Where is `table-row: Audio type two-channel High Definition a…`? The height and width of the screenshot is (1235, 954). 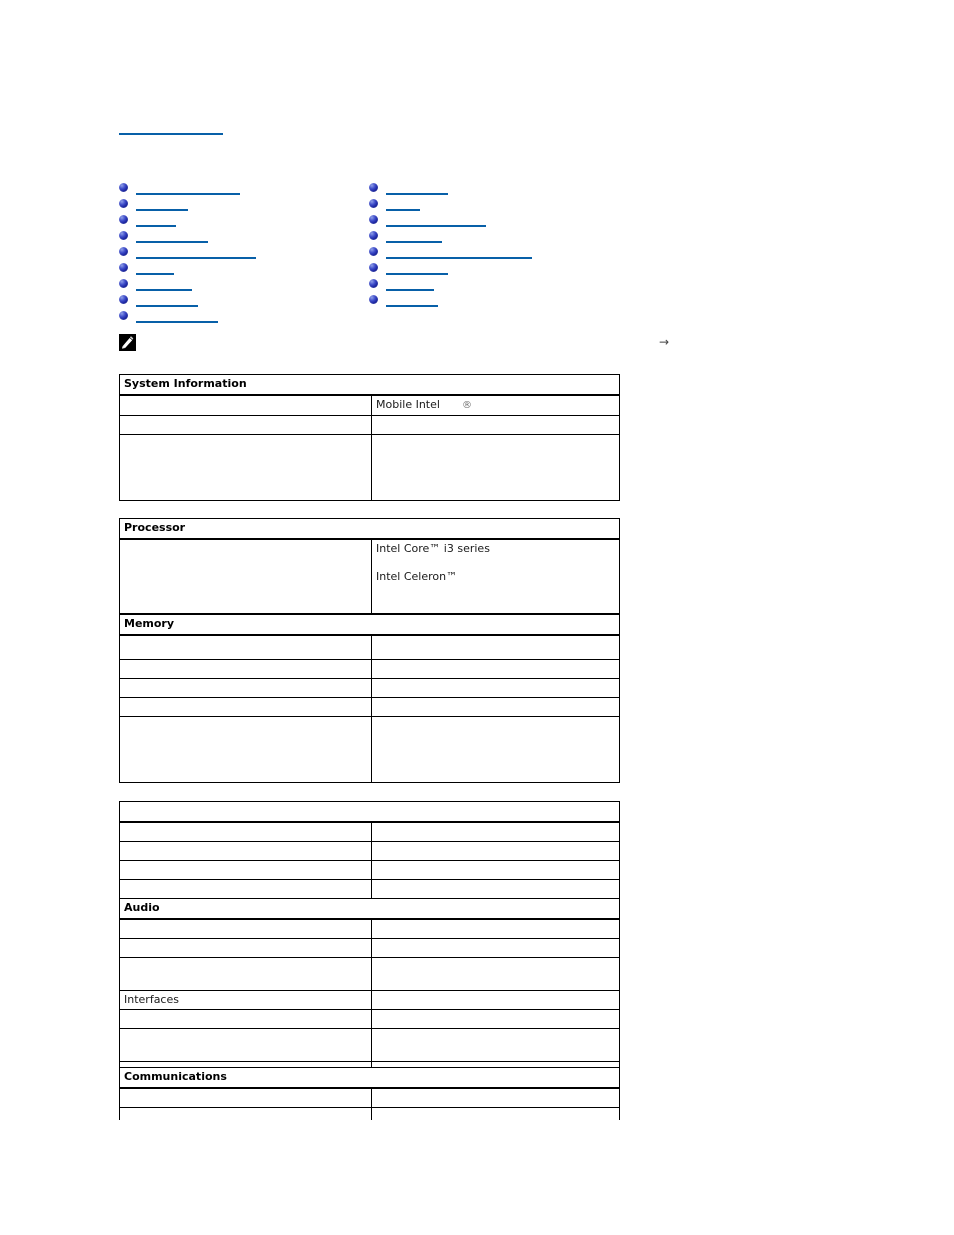 table-row: Audio type two-channel High Definition a… is located at coordinates (370, 928).